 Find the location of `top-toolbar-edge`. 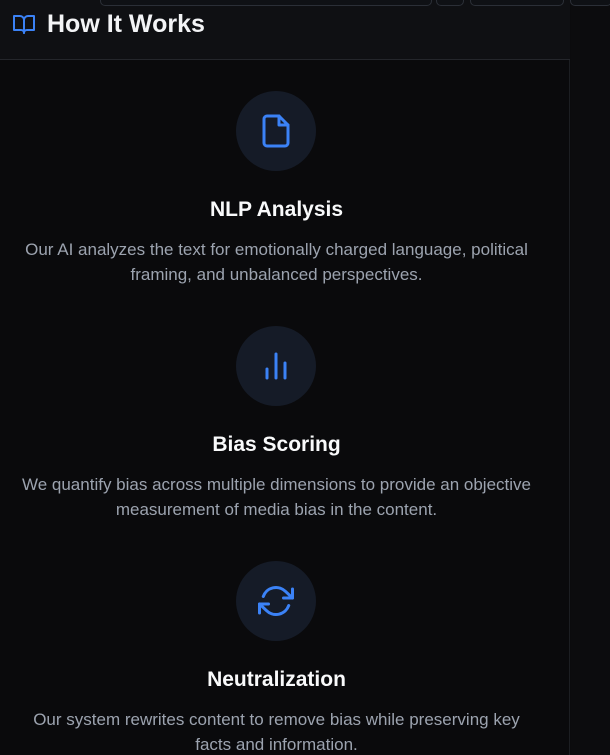

top-toolbar-edge is located at coordinates (305, 3).